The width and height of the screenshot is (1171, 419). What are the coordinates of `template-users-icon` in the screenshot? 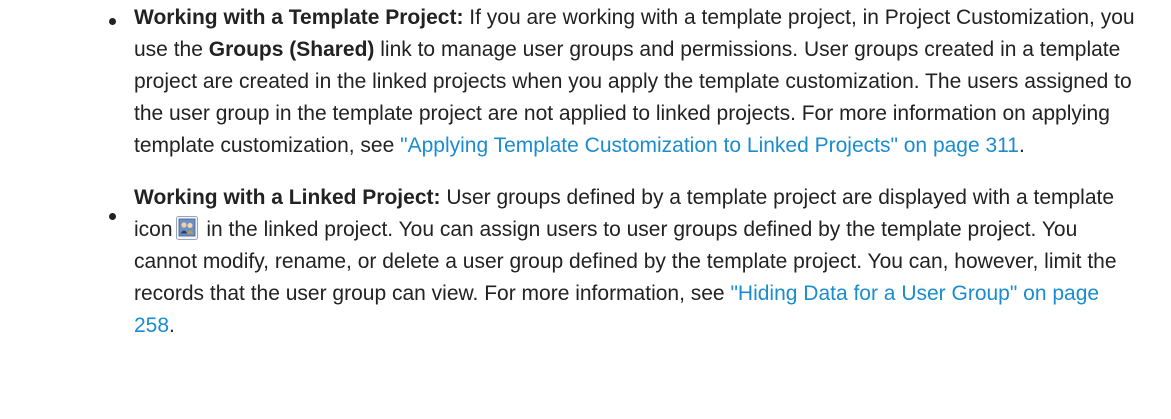 It's located at (186, 228).